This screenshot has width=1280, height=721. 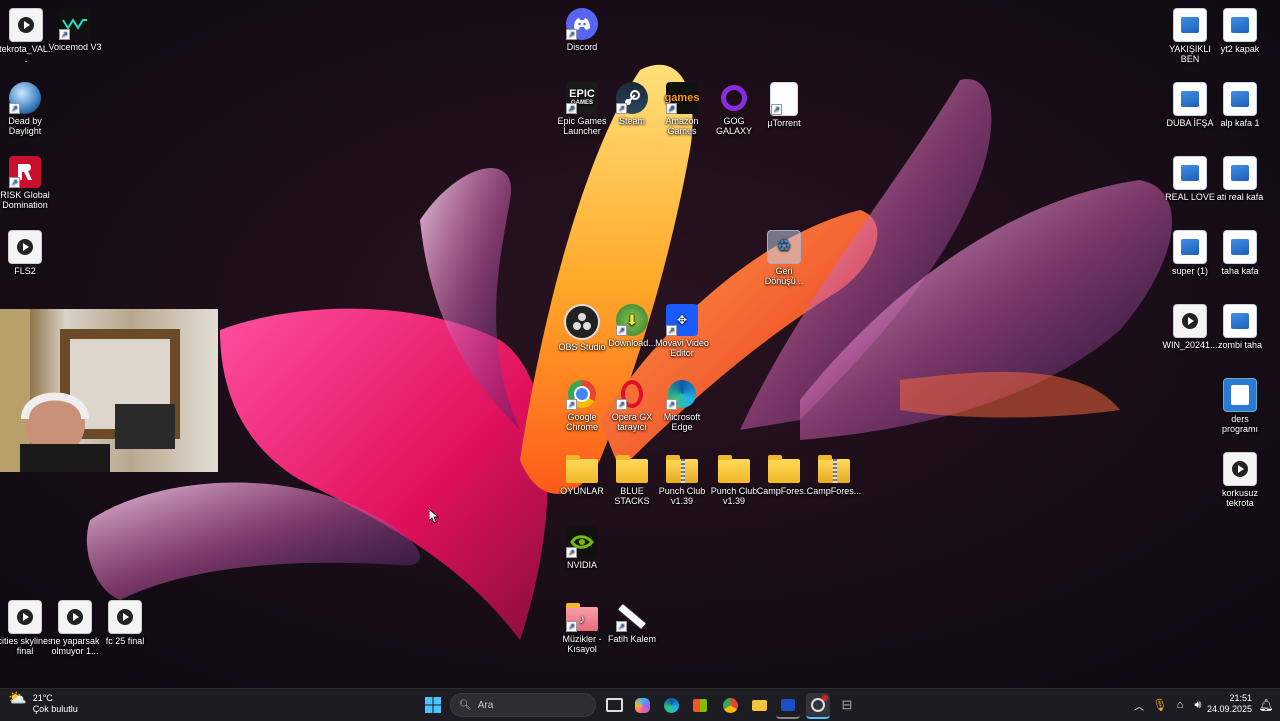 I want to click on desktop-icon-taha-kafa: taha kafa, so click(x=1240, y=253).